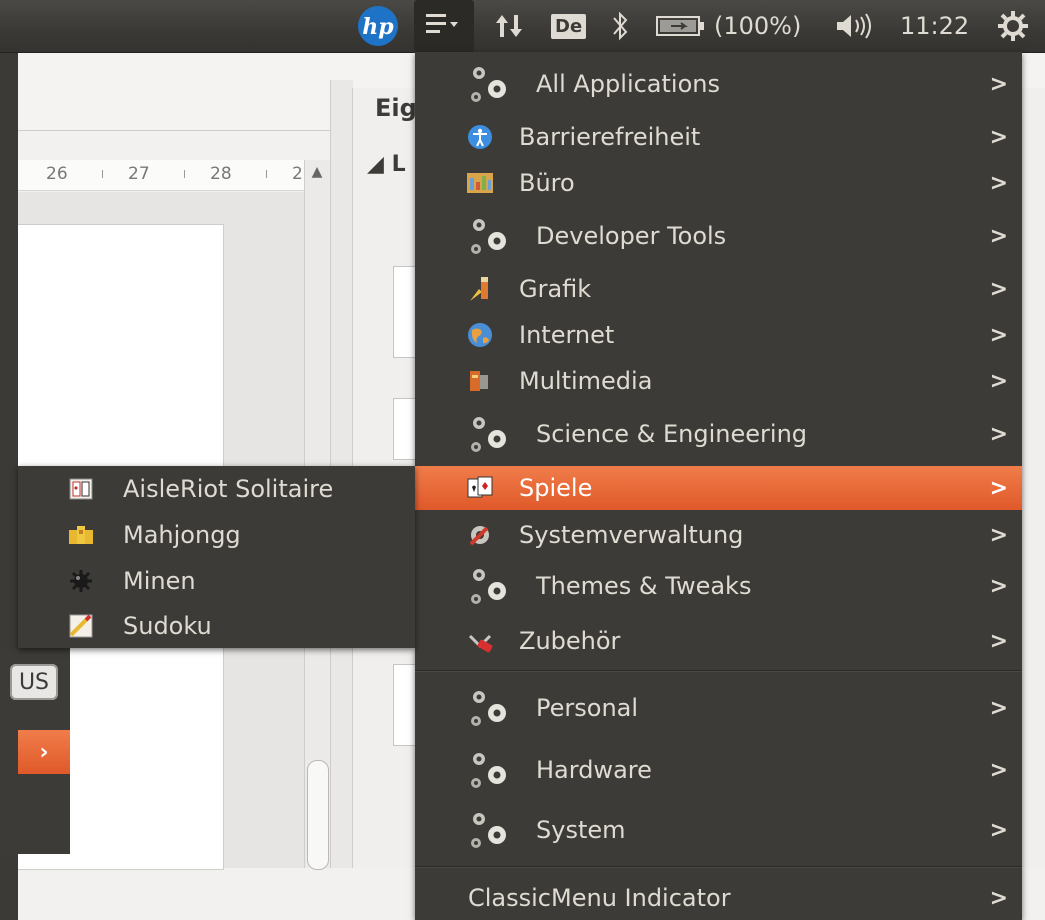 Image resolution: width=1045 pixels, height=920 pixels. What do you see at coordinates (672, 434) in the screenshot?
I see `menu-item-label: Science & Engineering` at bounding box center [672, 434].